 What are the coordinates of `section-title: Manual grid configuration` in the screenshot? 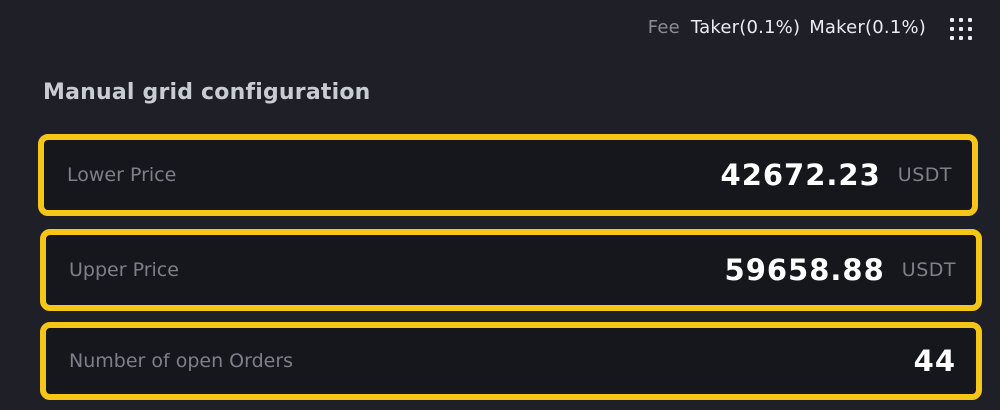 It's located at (207, 92).